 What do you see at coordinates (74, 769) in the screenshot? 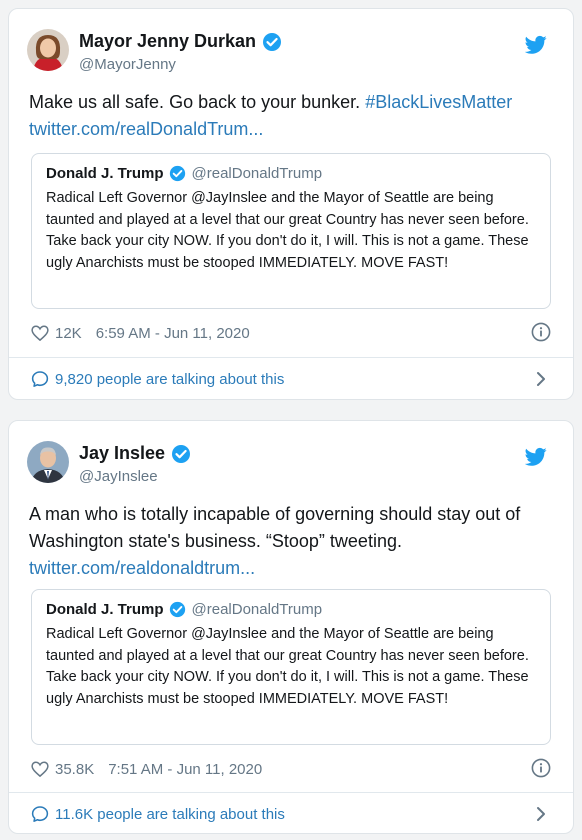
I see `like-count: 35.8K` at bounding box center [74, 769].